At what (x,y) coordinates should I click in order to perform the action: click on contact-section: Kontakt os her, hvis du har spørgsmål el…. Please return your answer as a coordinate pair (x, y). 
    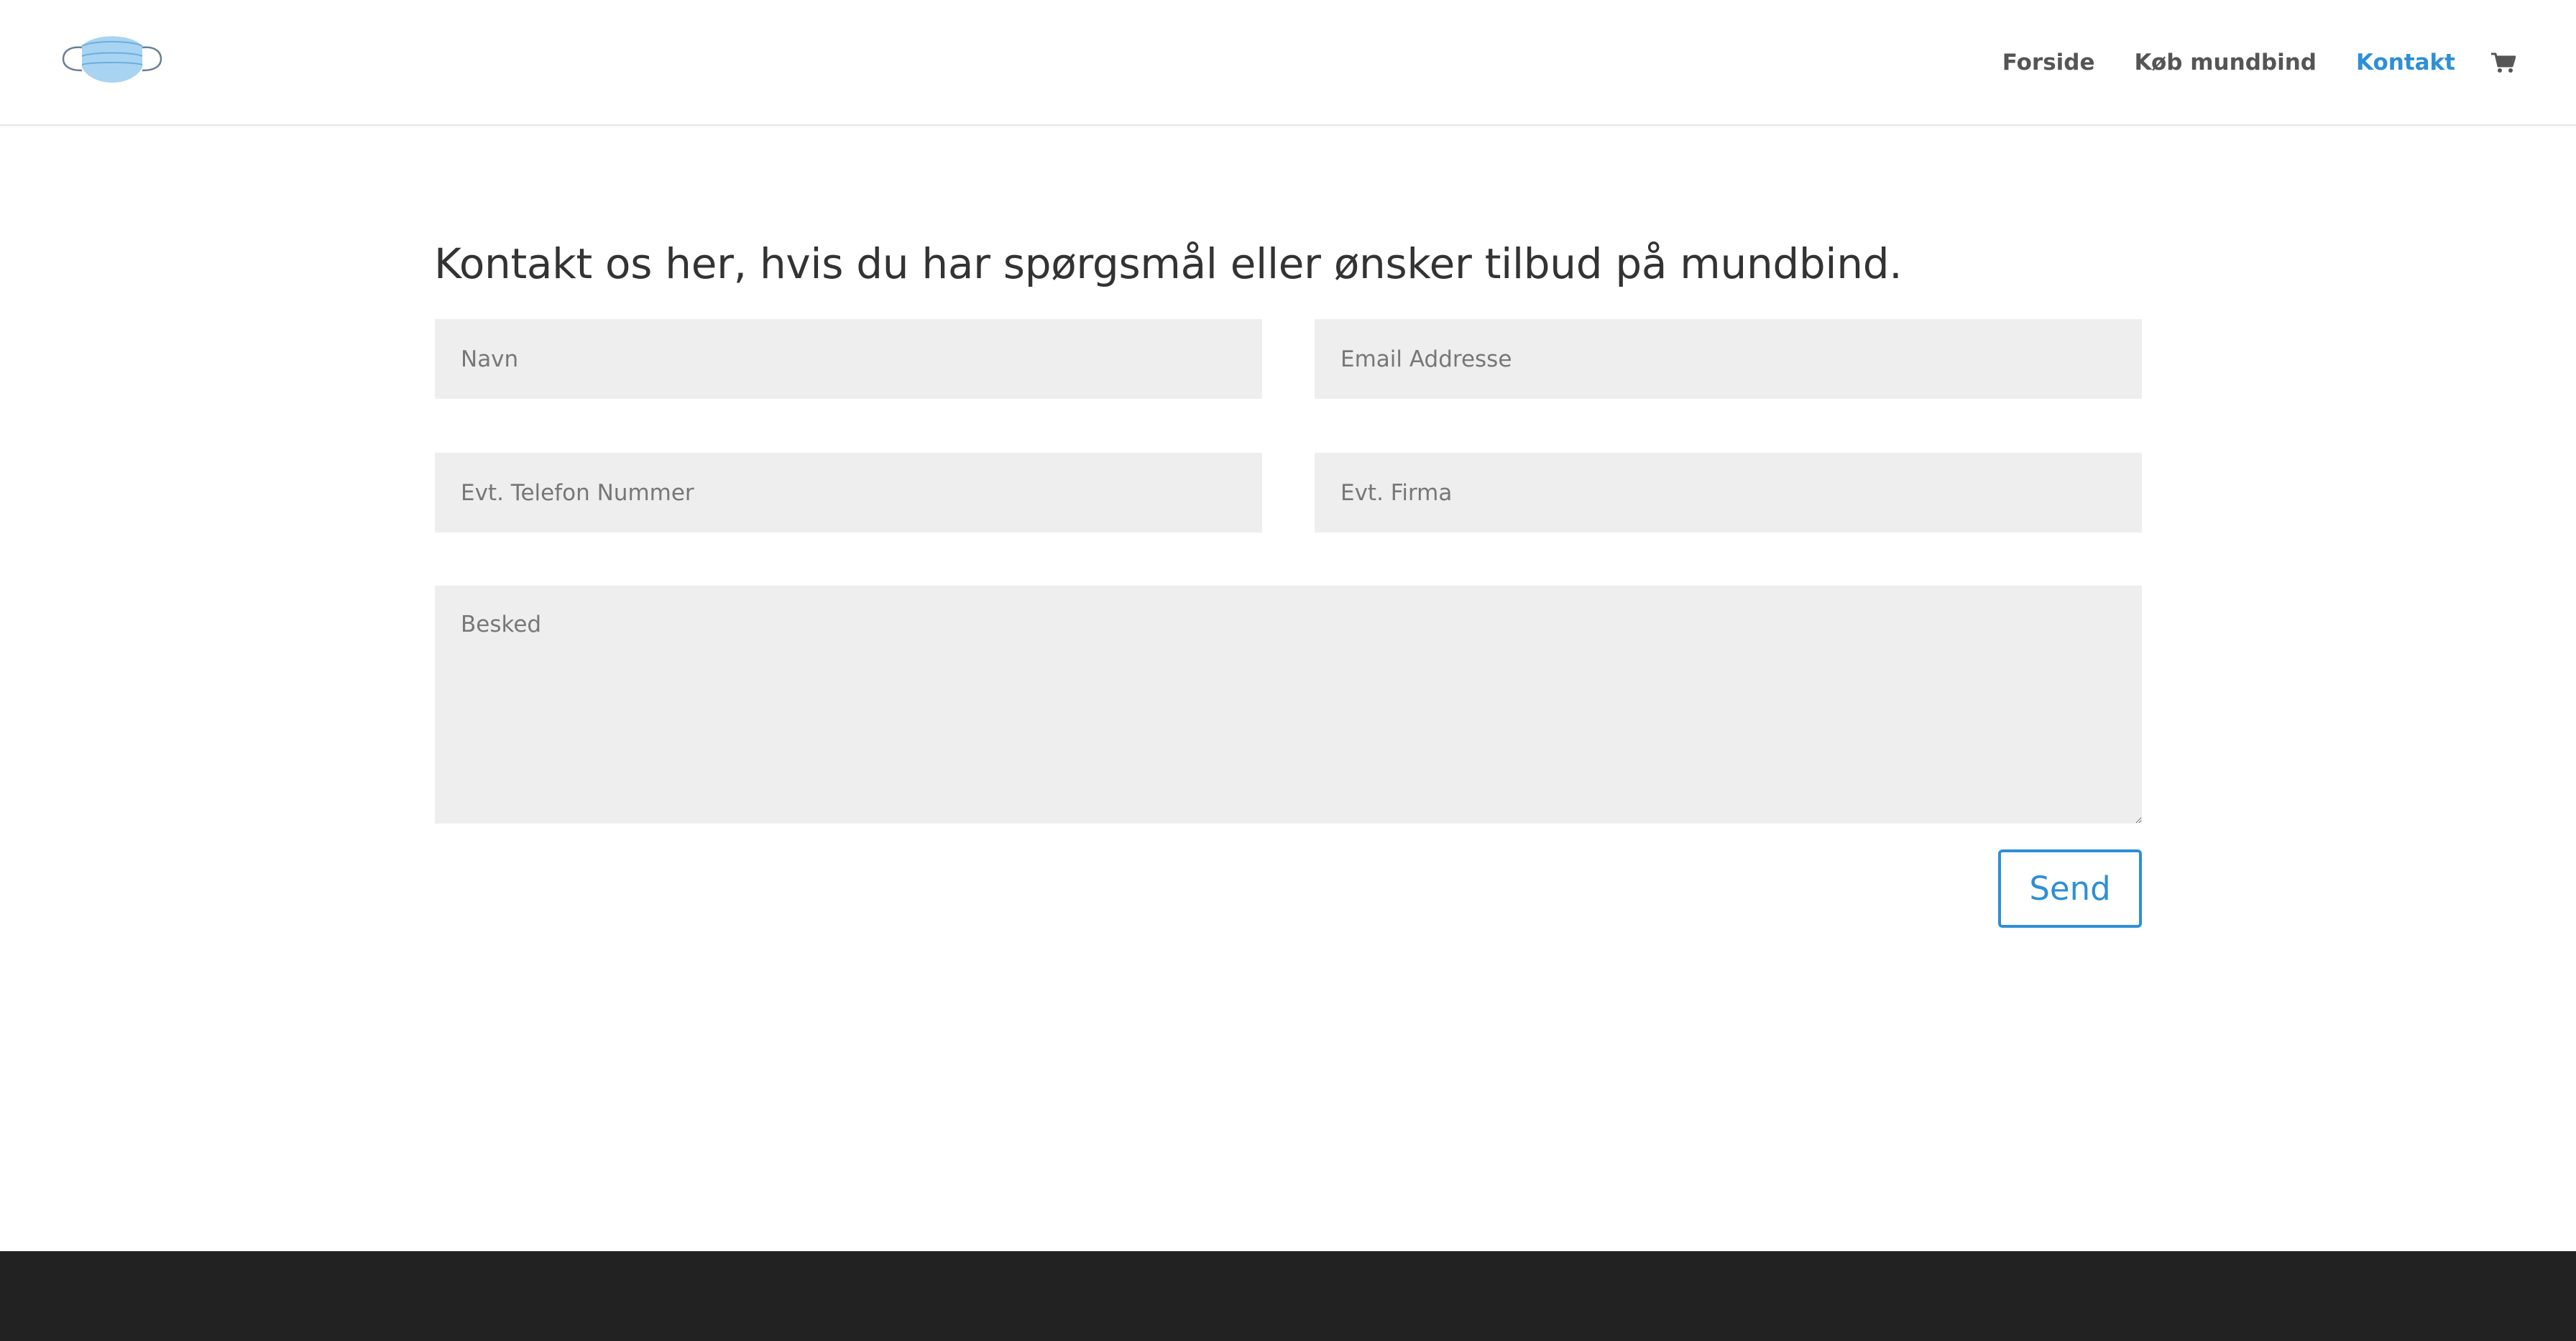
    Looking at the image, I should click on (1288, 264).